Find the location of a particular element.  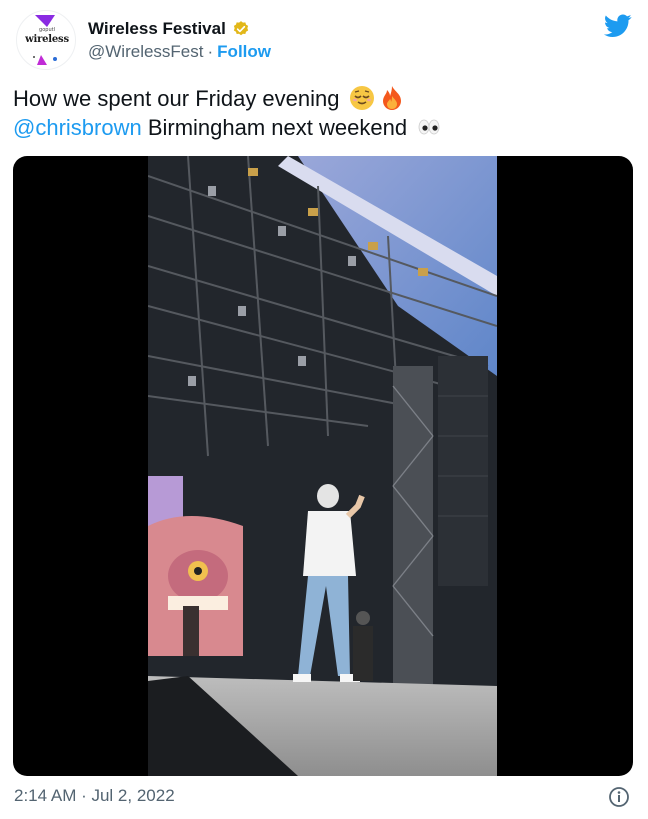

avatar: goputl wireless is located at coordinates (46, 40).